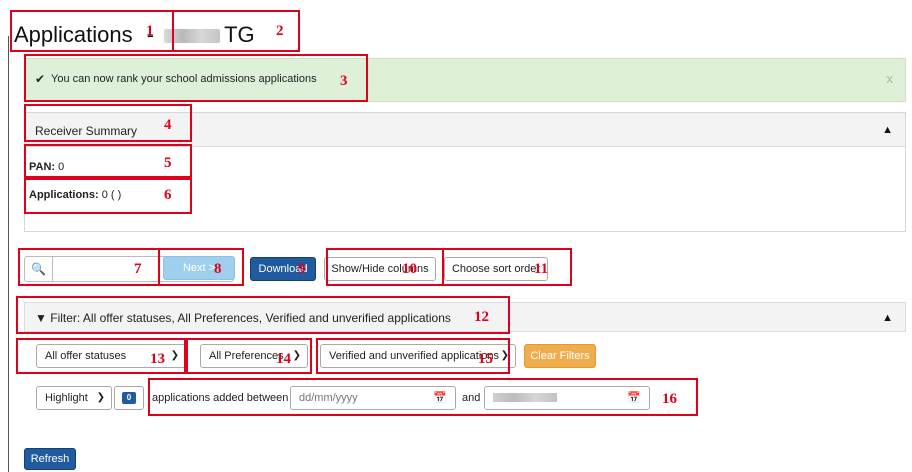  Describe the element at coordinates (890, 78) in the screenshot. I see `close-icon: x` at that location.